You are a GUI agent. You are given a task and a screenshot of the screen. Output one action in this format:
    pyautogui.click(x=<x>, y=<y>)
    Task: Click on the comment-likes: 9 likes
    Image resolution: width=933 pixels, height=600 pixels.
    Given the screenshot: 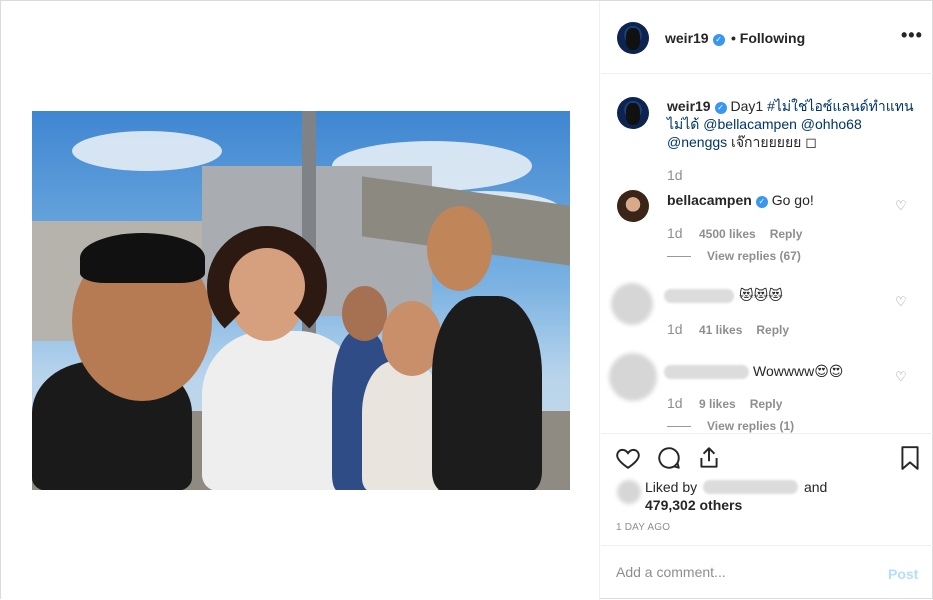 What is the action you would take?
    pyautogui.click(x=717, y=404)
    